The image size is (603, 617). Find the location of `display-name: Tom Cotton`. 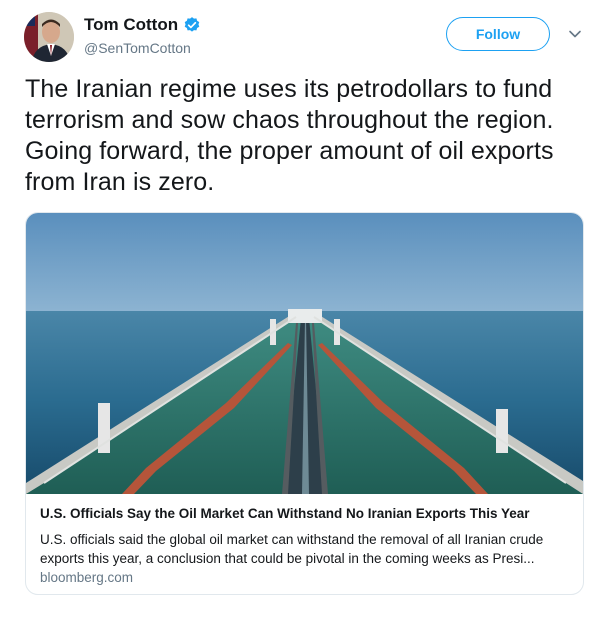

display-name: Tom Cotton is located at coordinates (131, 25).